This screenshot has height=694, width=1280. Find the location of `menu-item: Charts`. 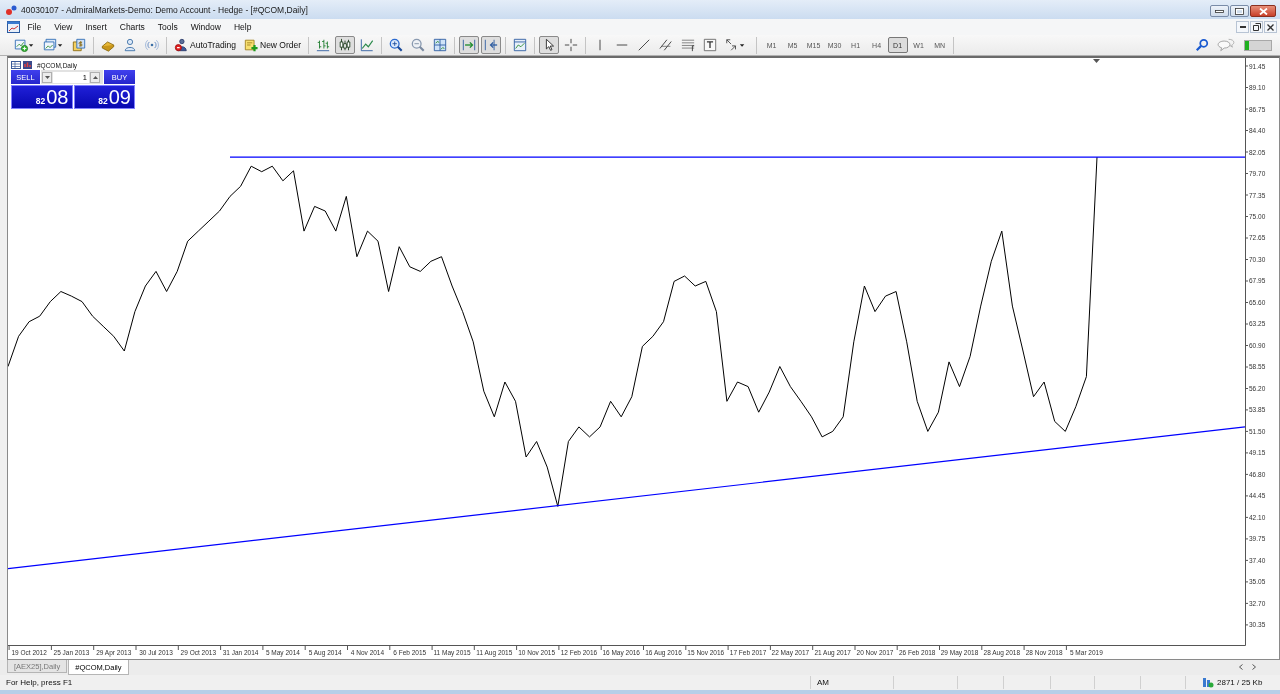

menu-item: Charts is located at coordinates (132, 27).